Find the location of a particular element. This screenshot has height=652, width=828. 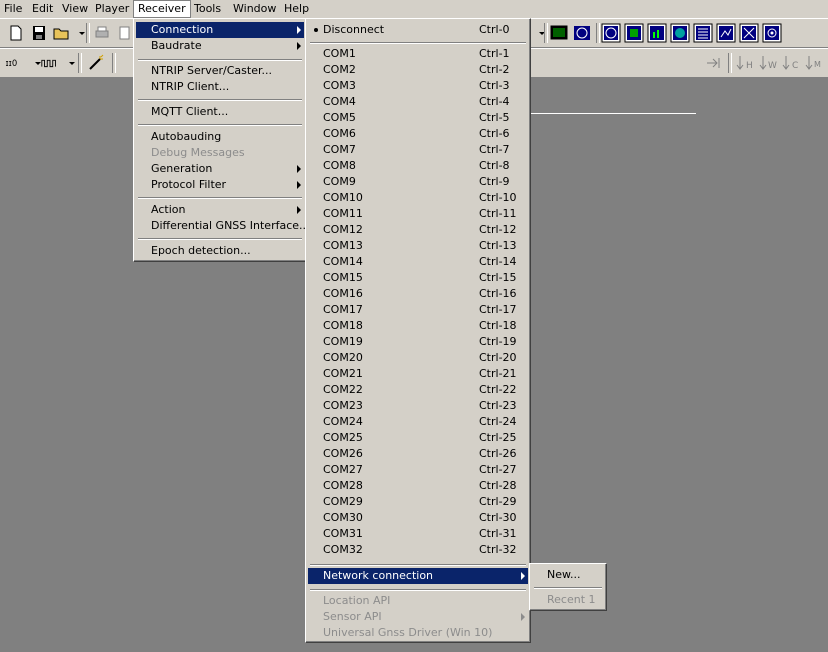

menu-item-network-connection: Network connection is located at coordinates (418, 576).